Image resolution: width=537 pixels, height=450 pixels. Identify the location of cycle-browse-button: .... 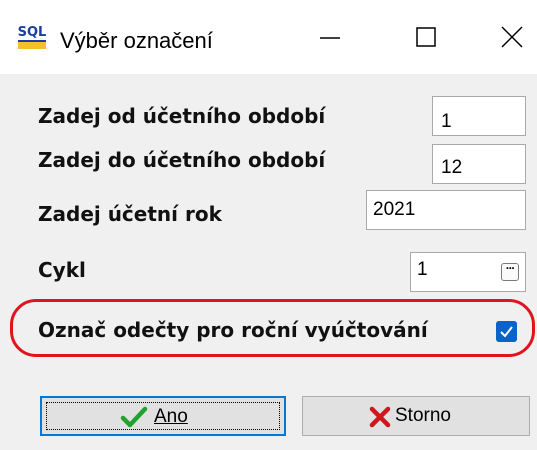
(510, 269).